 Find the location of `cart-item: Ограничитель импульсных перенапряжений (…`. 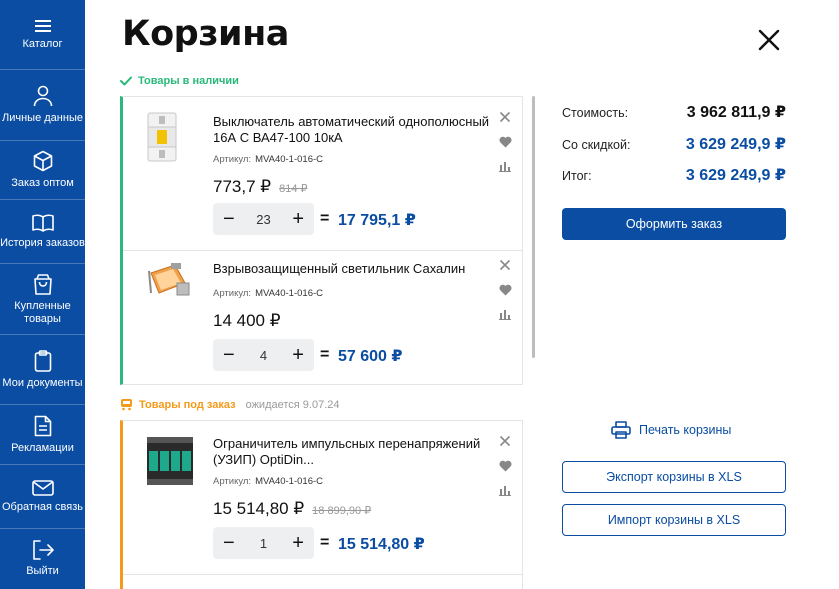

cart-item: Ограничитель импульсных перенапряжений (… is located at coordinates (323, 497).